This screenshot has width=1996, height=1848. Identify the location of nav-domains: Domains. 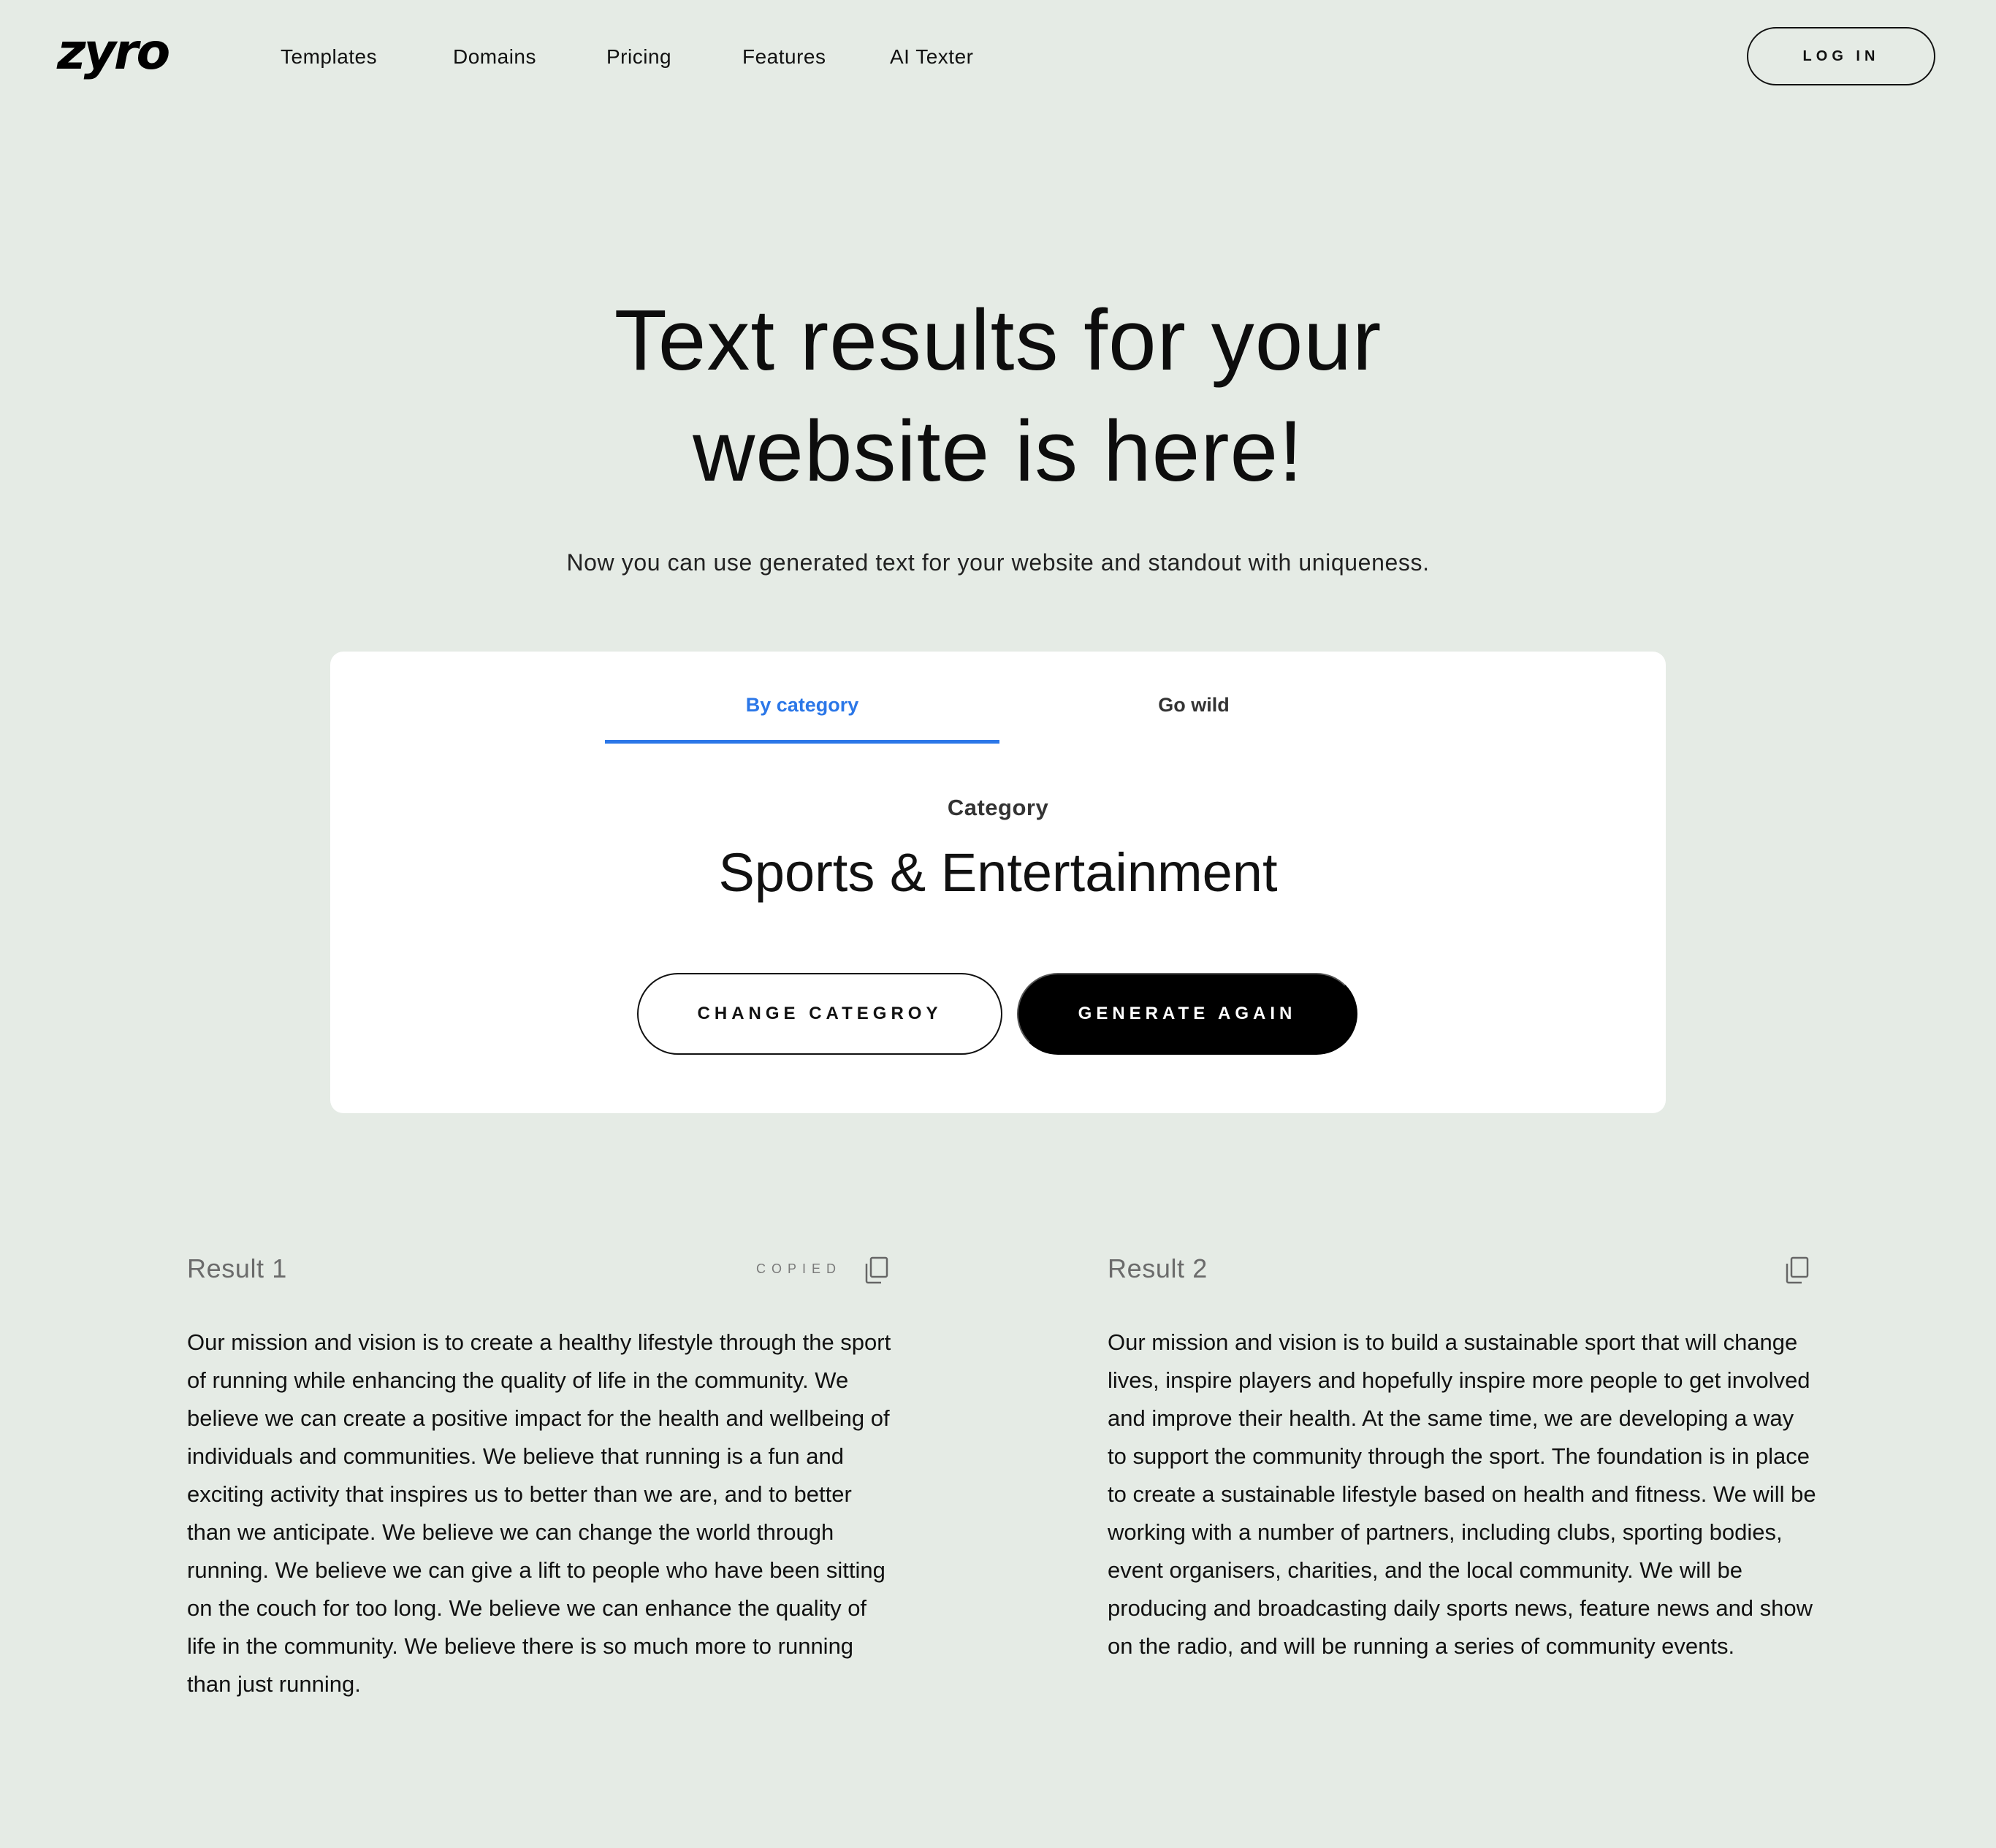
(494, 57).